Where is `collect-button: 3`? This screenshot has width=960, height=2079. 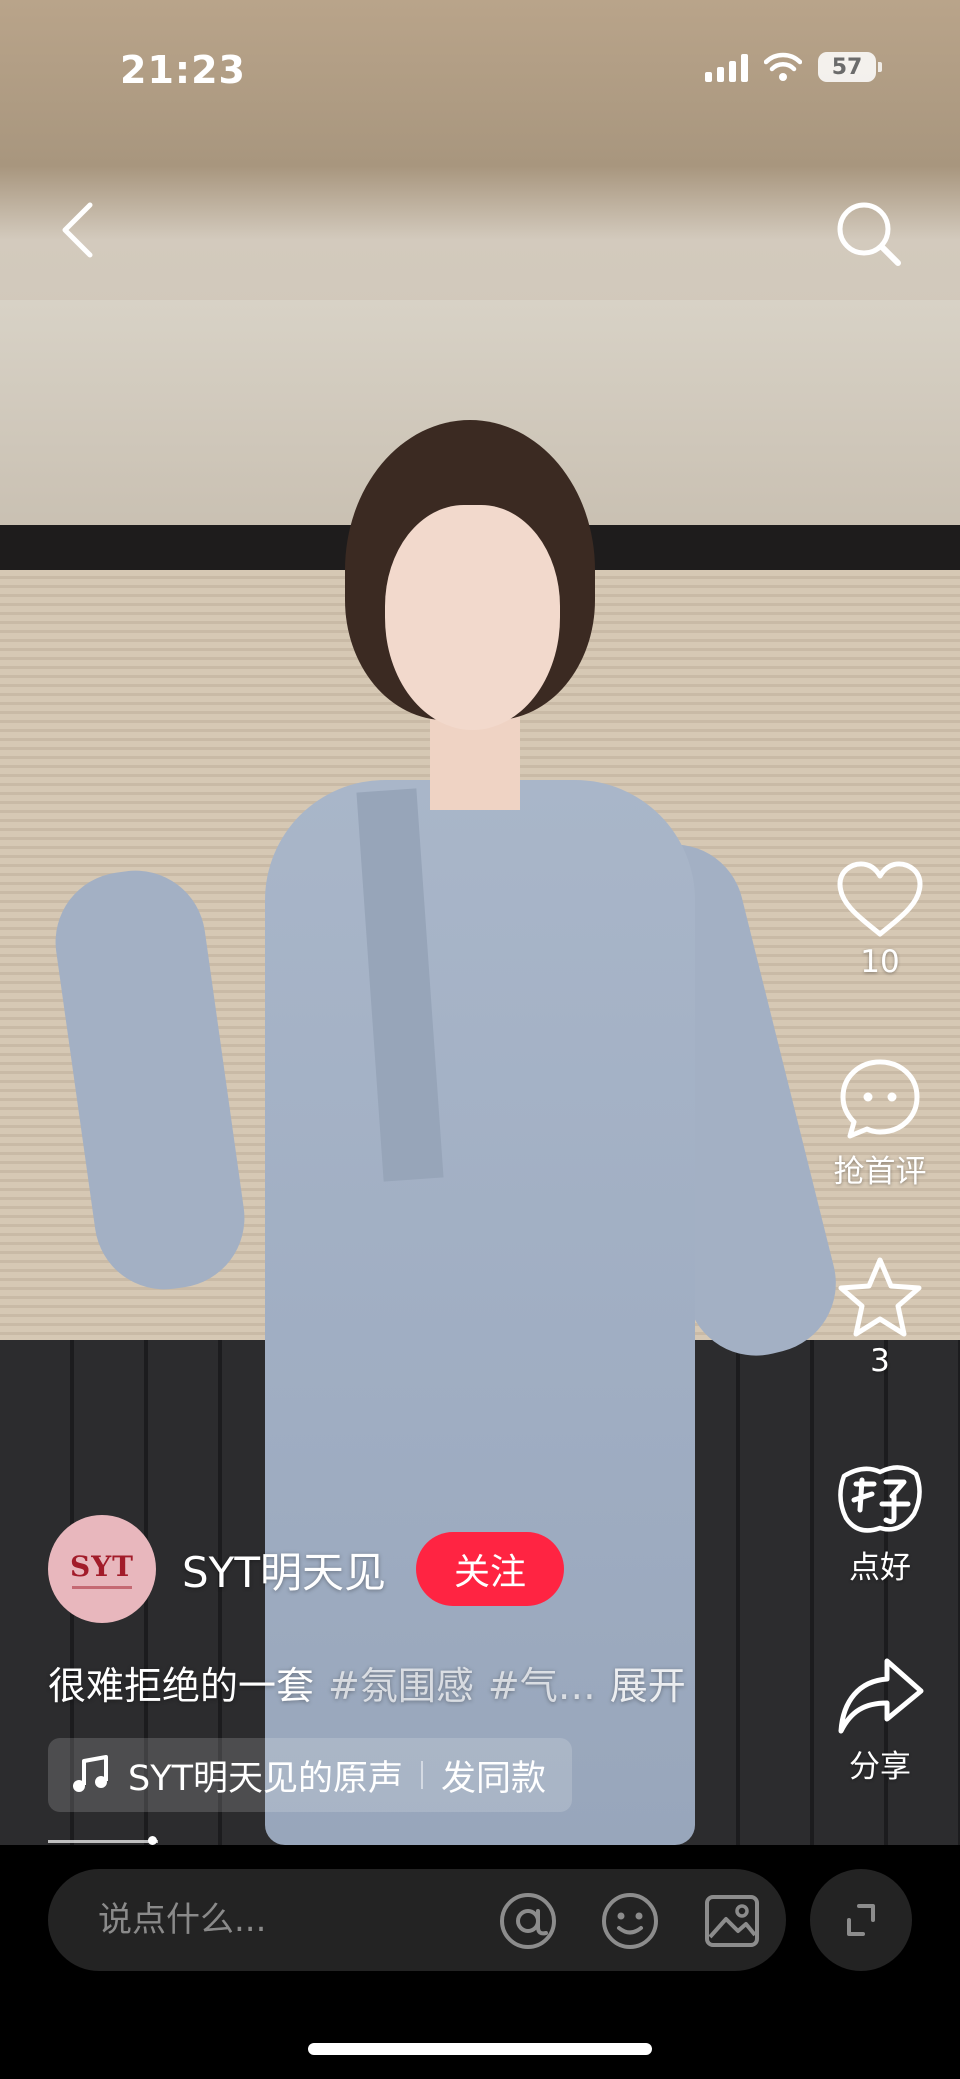 collect-button: 3 is located at coordinates (880, 1317).